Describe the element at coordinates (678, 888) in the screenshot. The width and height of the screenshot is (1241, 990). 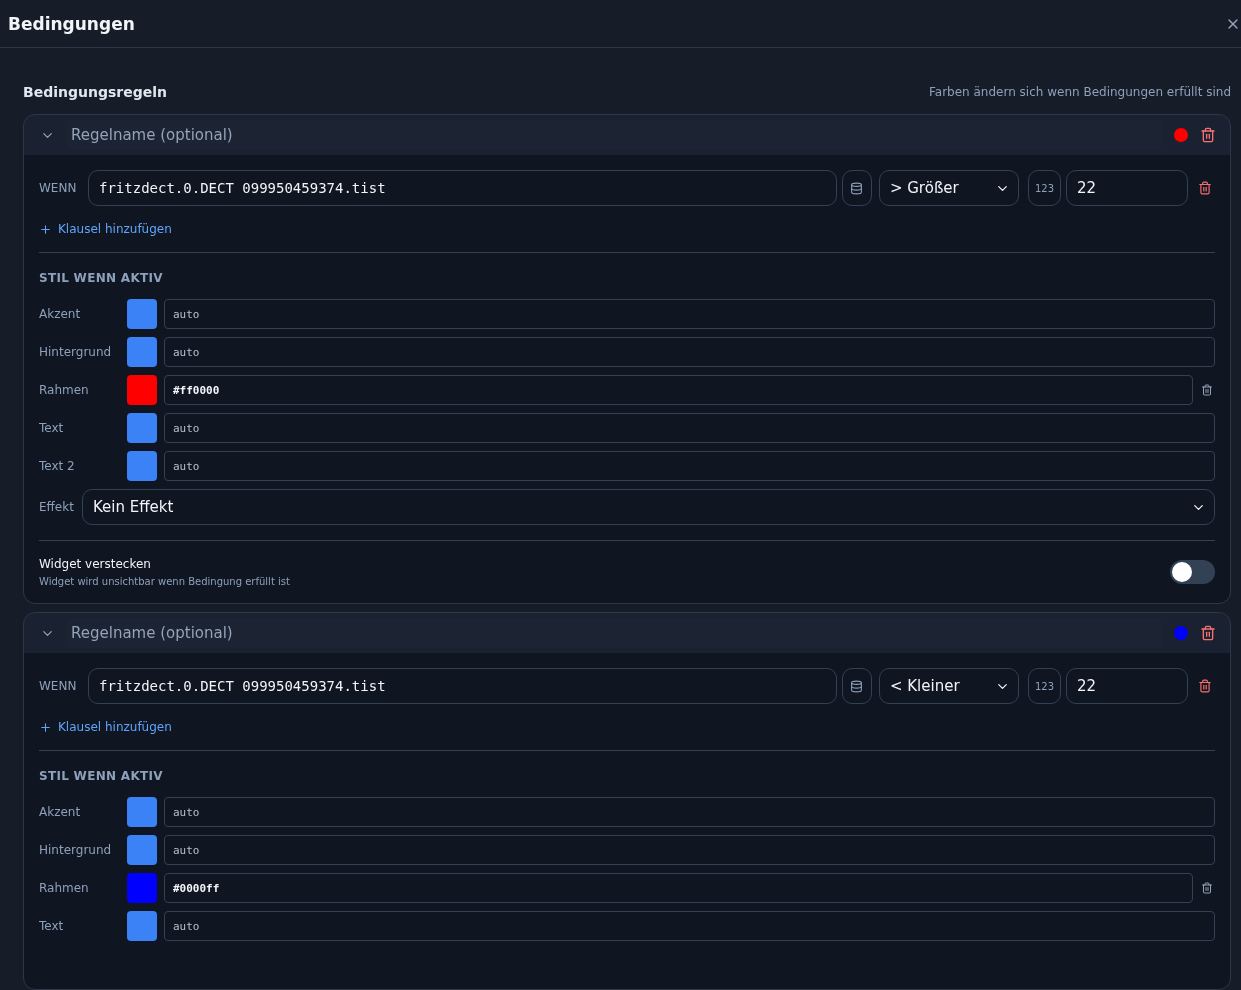
I see `color-value-field: #0000ff` at that location.